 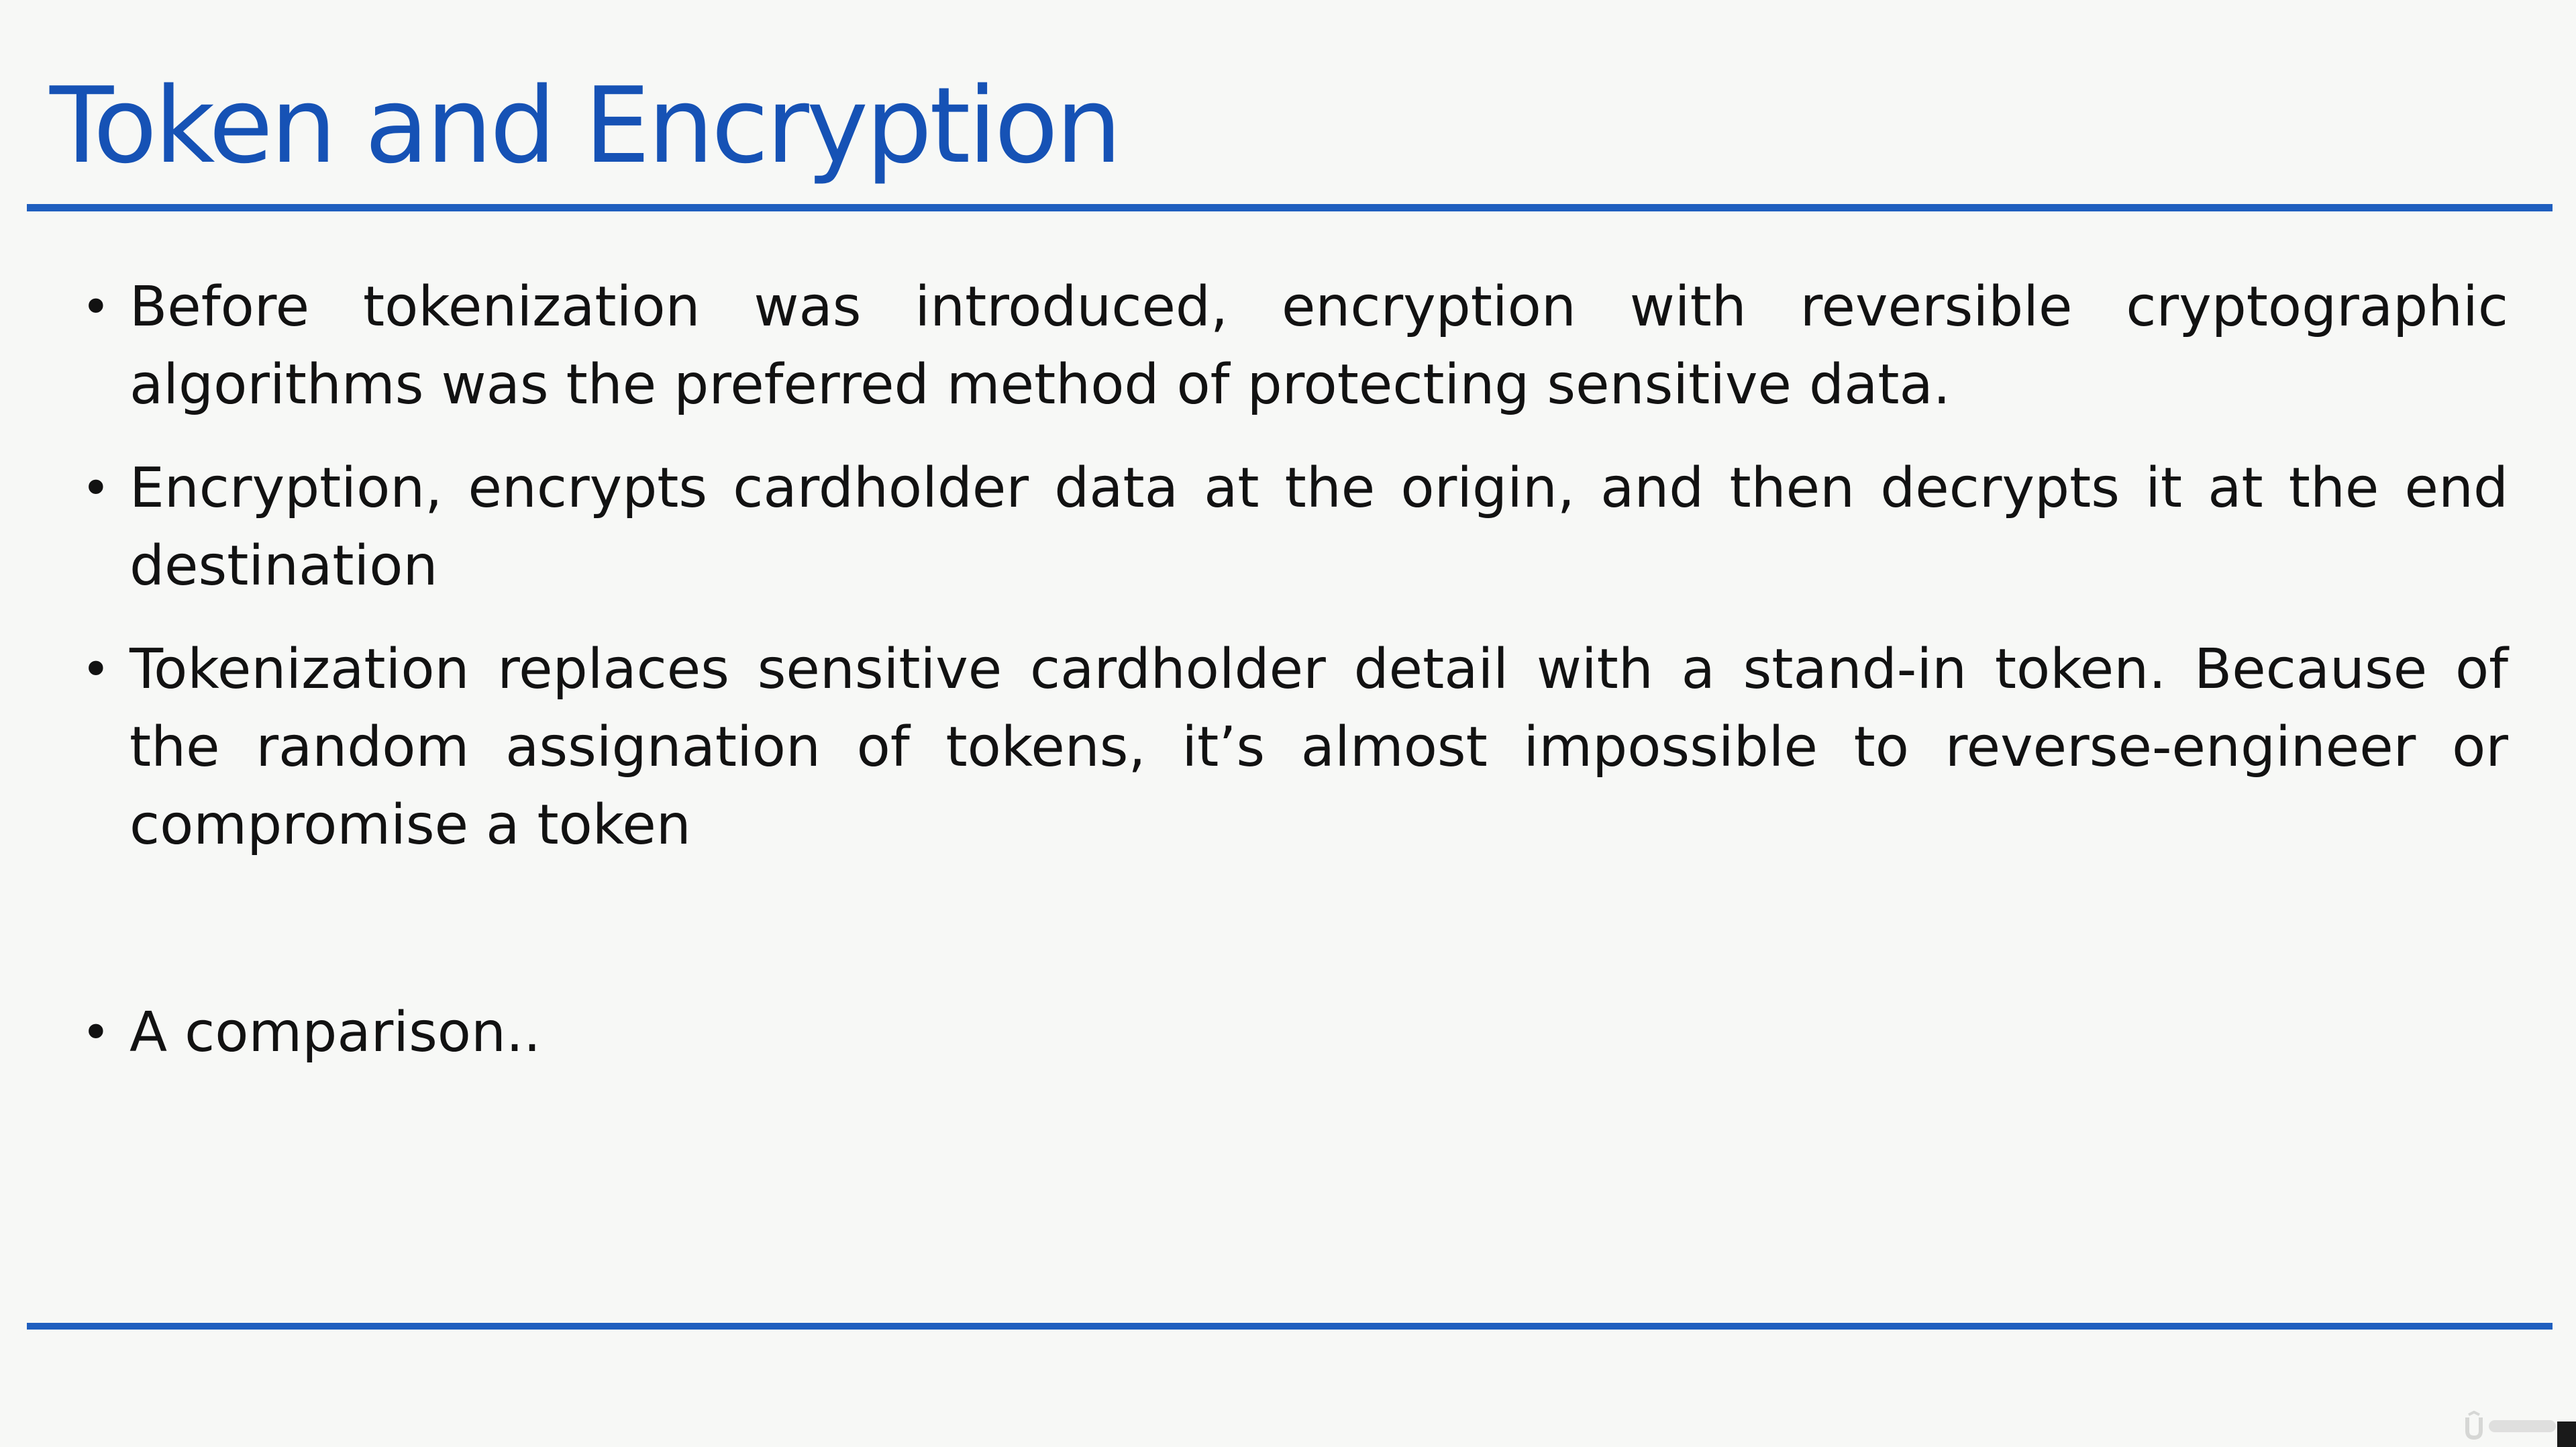 What do you see at coordinates (2510, 1425) in the screenshot?
I see `udemy-logo-icon` at bounding box center [2510, 1425].